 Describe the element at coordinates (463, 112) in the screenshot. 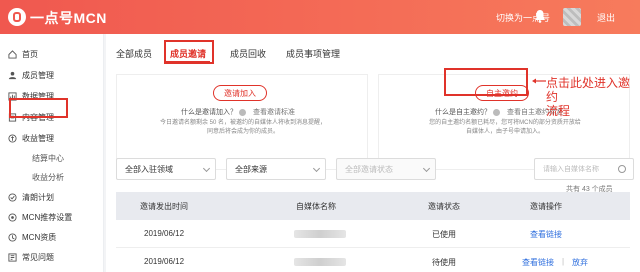

I see `self-question-text: 什么是自主邀约？` at that location.